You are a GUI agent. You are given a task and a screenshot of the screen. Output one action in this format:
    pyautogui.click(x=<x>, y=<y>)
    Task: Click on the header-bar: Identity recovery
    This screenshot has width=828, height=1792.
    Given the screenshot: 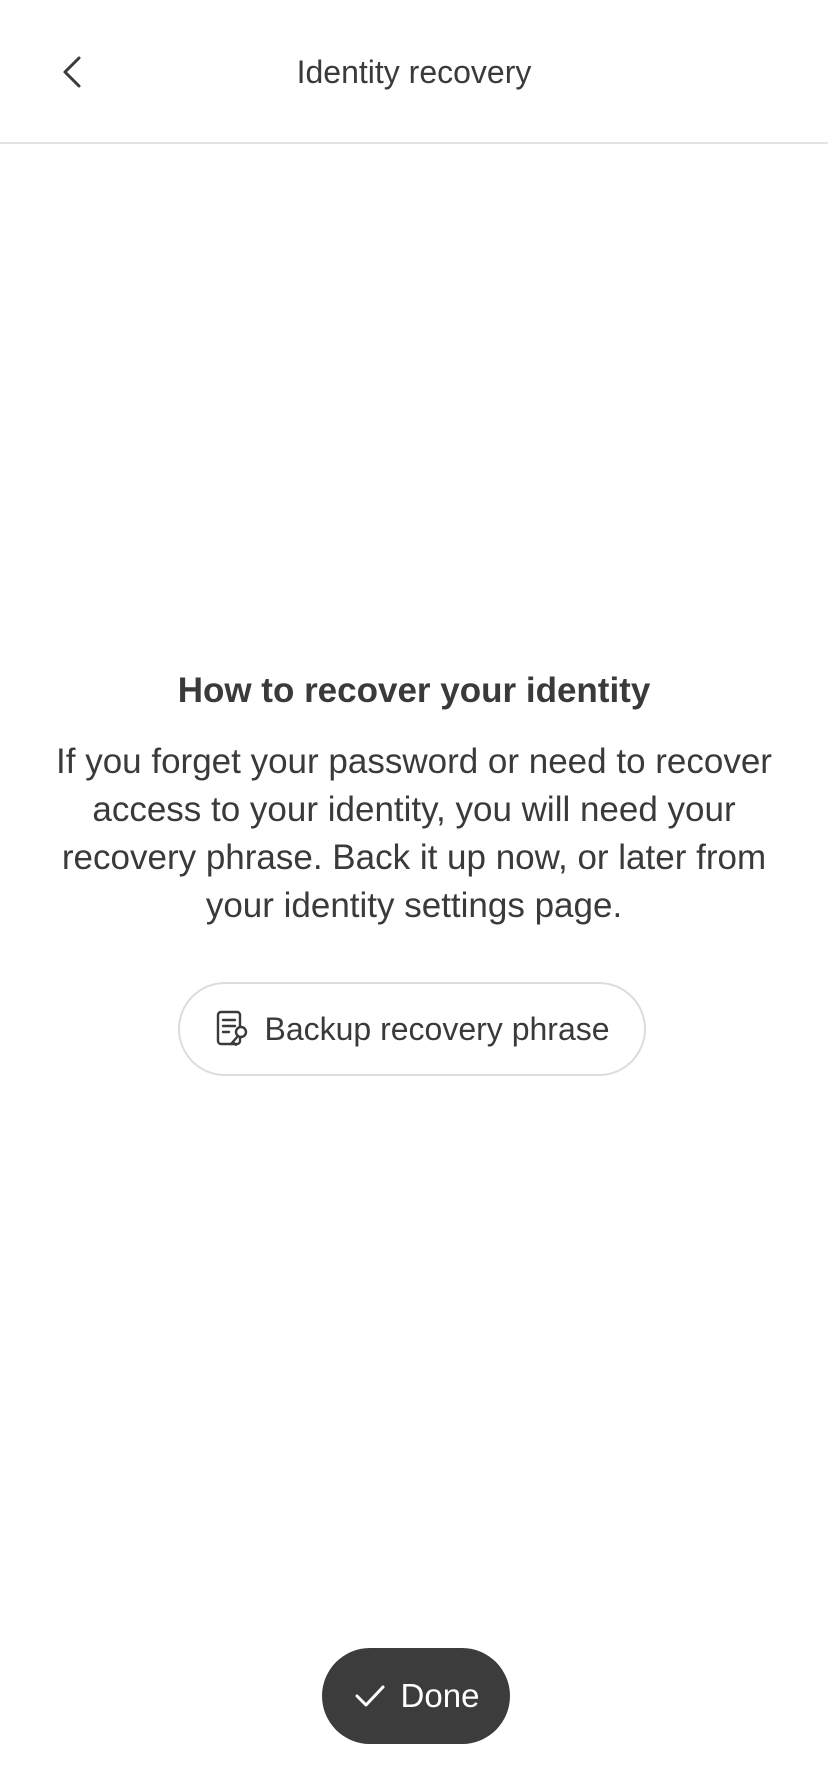 What is the action you would take?
    pyautogui.click(x=414, y=72)
    